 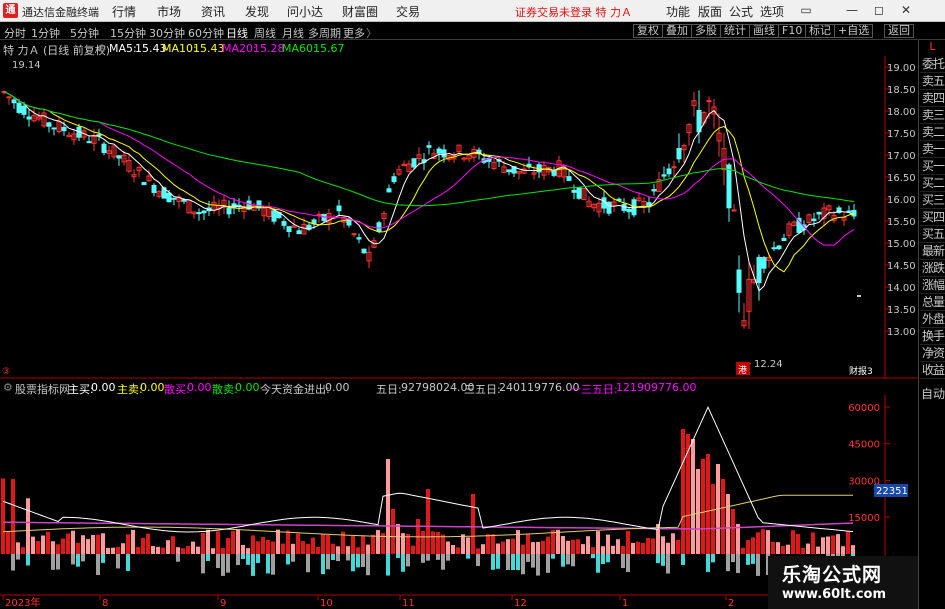 I want to click on menu-banmian: 版面, so click(x=710, y=11).